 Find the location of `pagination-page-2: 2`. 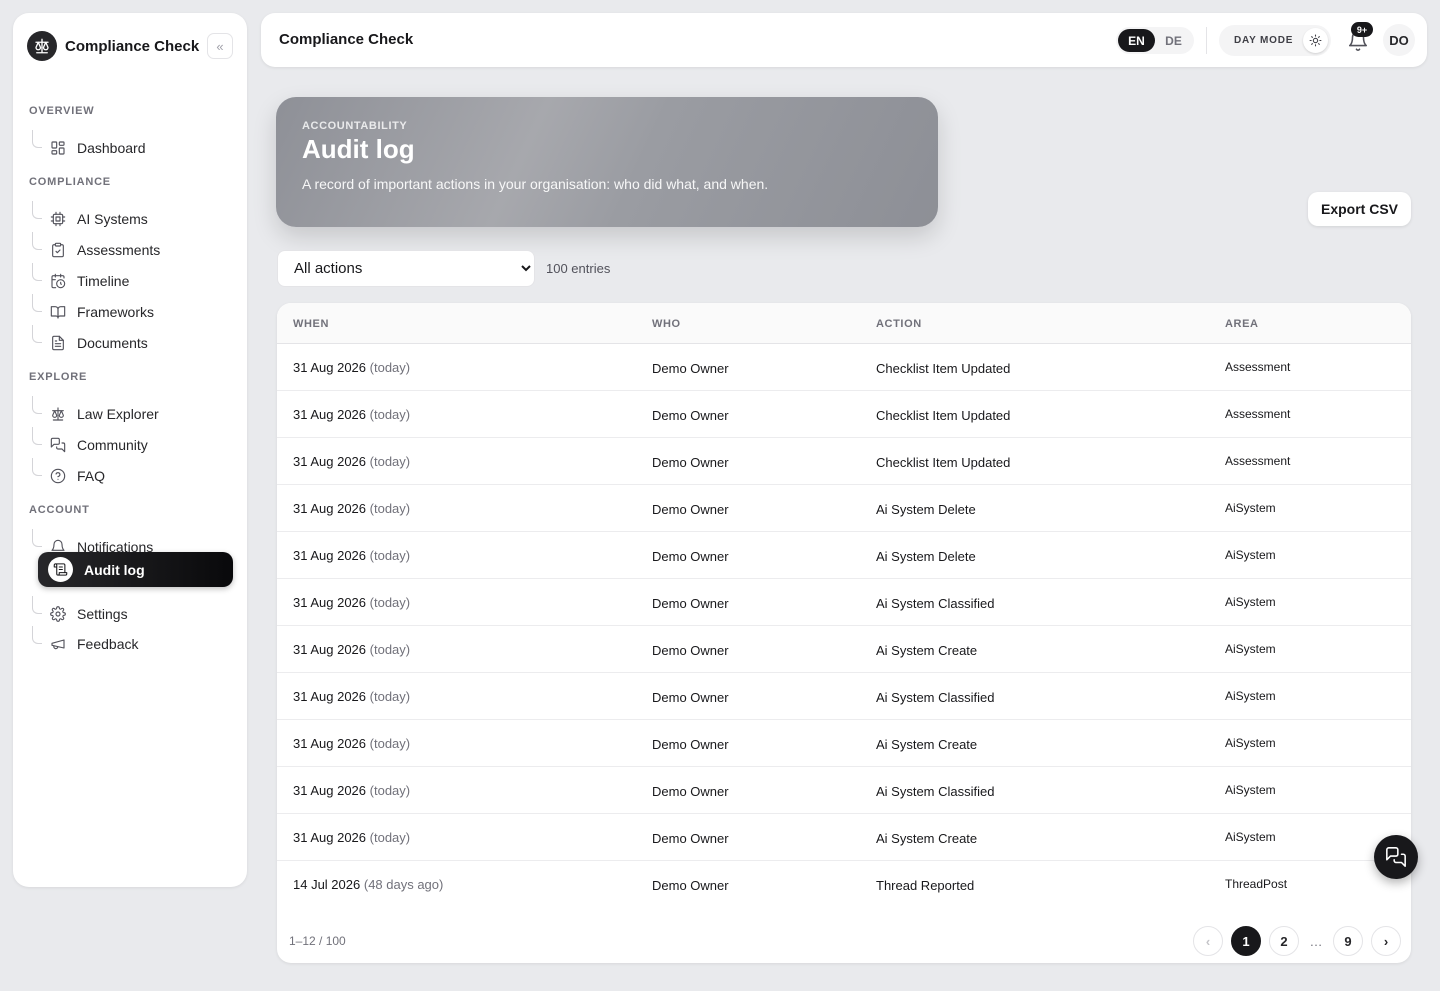

pagination-page-2: 2 is located at coordinates (1284, 941).